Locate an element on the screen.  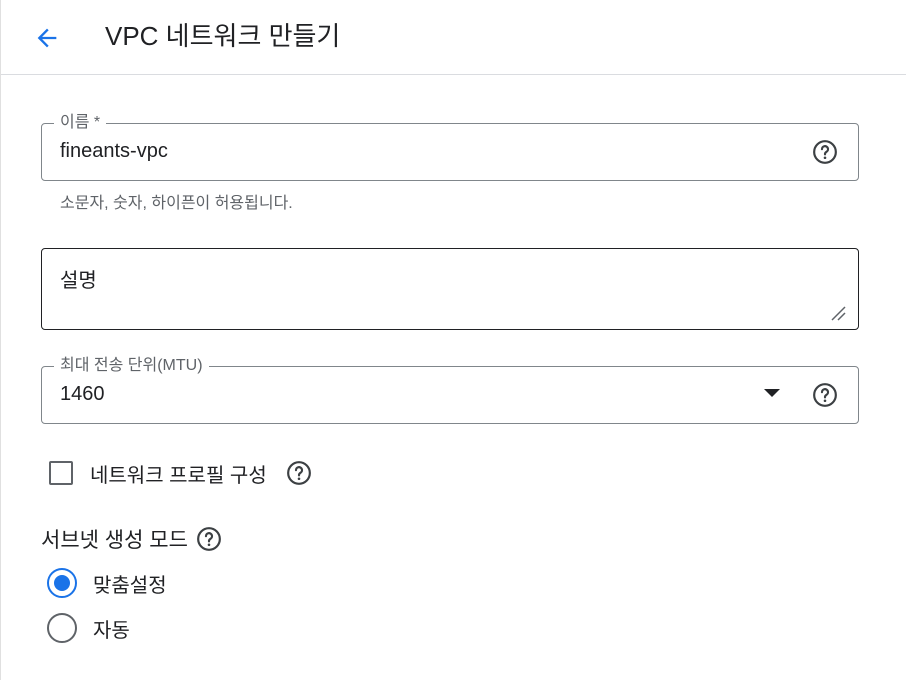
subnet-mode-title: 서브넷 생성 모드 is located at coordinates (114, 540).